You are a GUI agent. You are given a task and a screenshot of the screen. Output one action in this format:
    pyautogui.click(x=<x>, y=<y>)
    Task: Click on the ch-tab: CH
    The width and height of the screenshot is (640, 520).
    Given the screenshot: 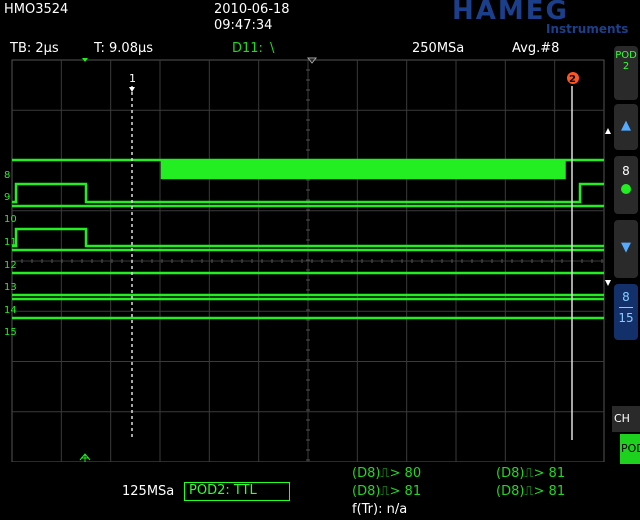 What is the action you would take?
    pyautogui.click(x=626, y=419)
    